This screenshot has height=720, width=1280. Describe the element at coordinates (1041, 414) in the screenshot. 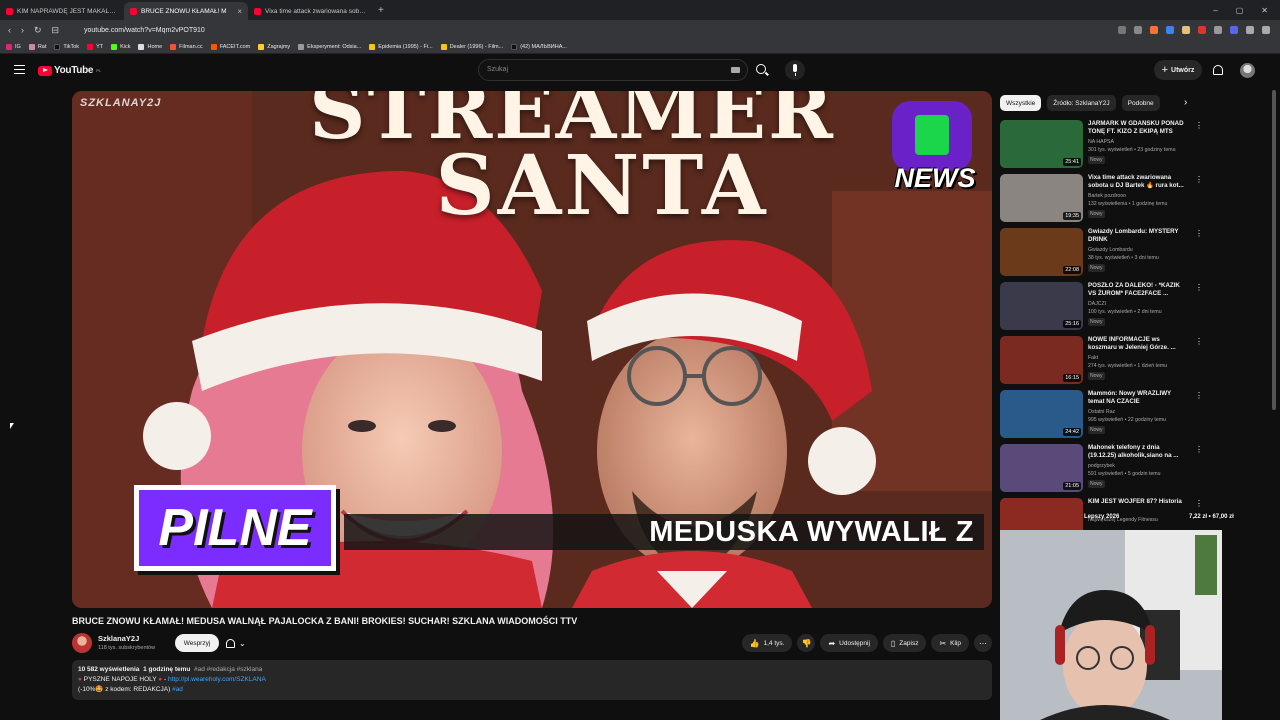

I see `recommendation-thumbnail: 24:42` at that location.